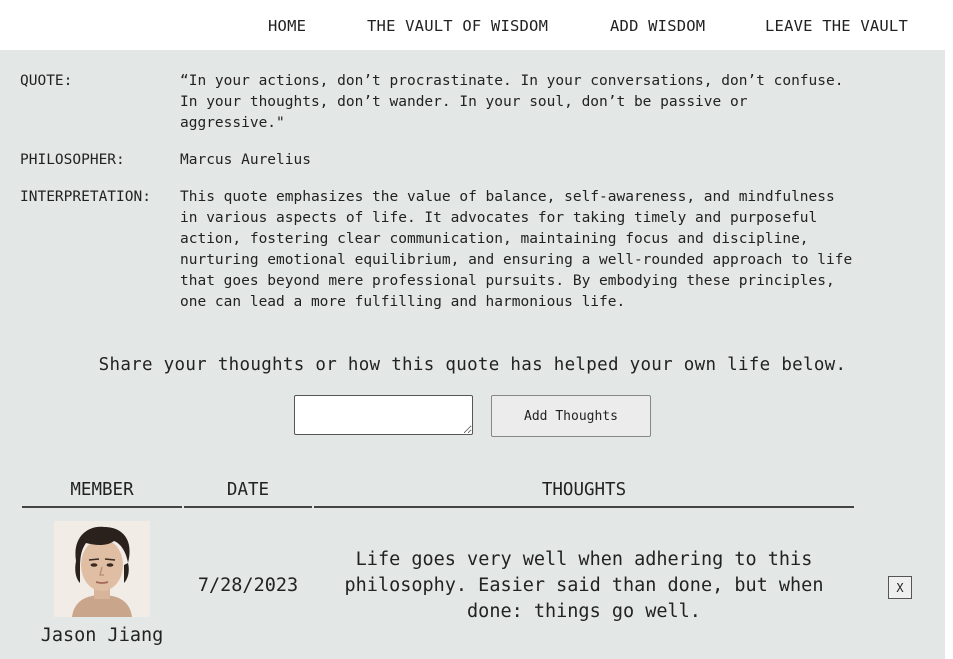 The image size is (953, 659). What do you see at coordinates (836, 26) in the screenshot?
I see `nav-leave-vault-link: LEAVE THE VAULT` at bounding box center [836, 26].